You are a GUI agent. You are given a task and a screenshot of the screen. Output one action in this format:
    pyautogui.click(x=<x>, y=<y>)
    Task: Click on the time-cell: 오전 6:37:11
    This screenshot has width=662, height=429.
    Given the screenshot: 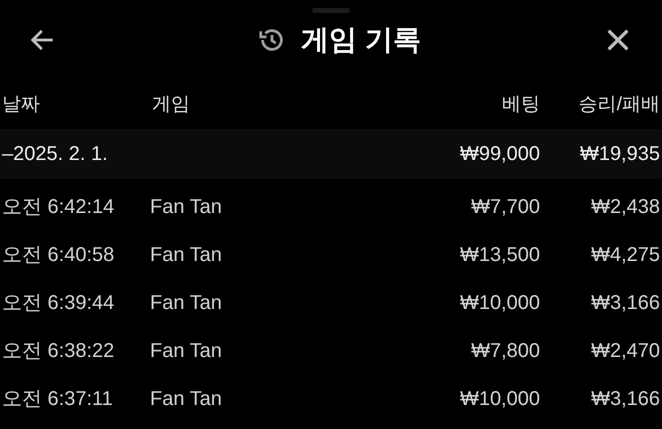 What is the action you would take?
    pyautogui.click(x=57, y=399)
    